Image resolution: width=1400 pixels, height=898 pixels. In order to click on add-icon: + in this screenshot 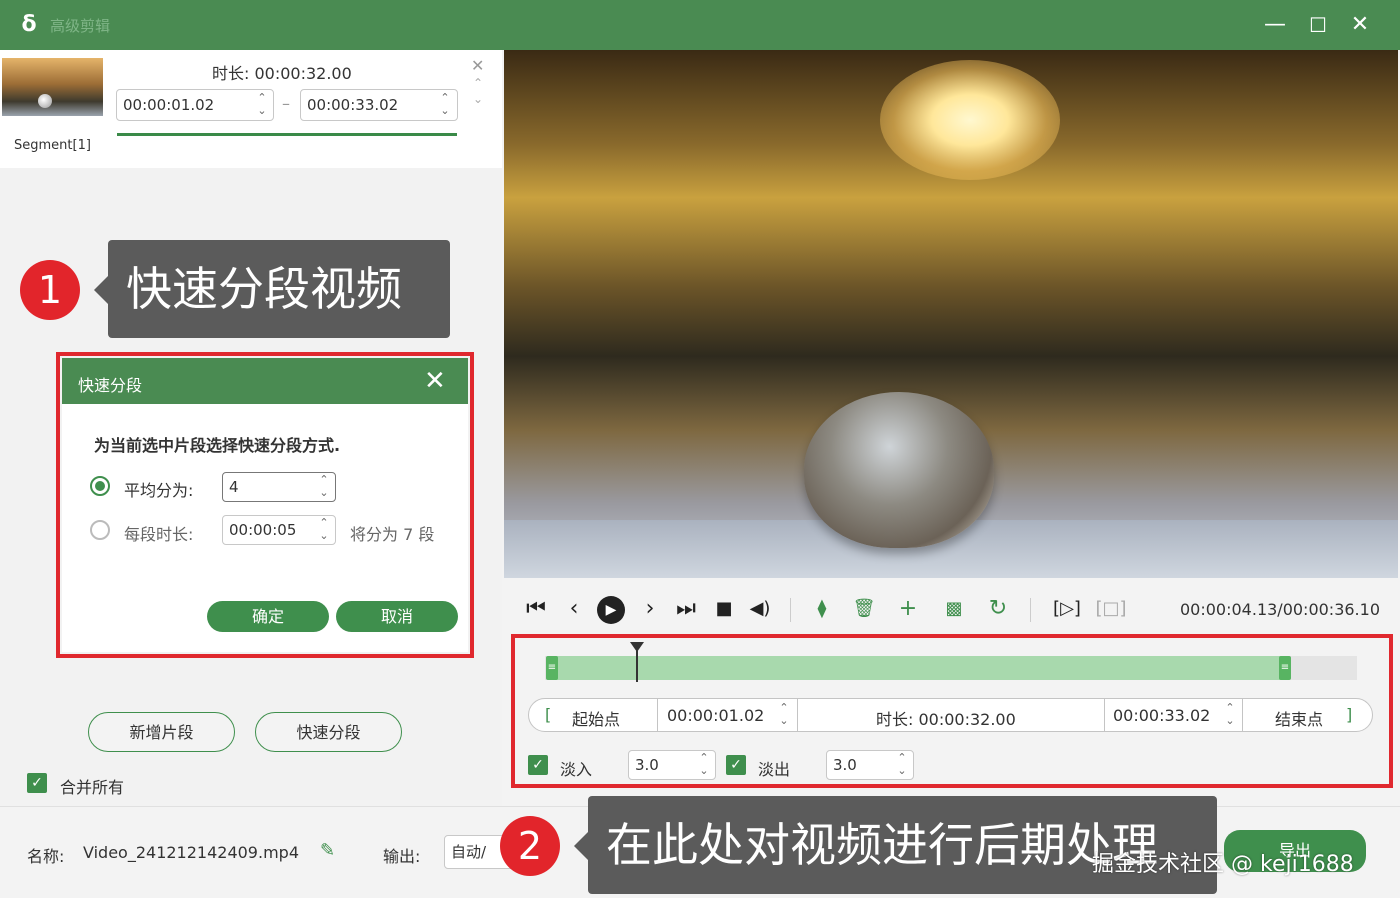, I will do `click(908, 609)`.